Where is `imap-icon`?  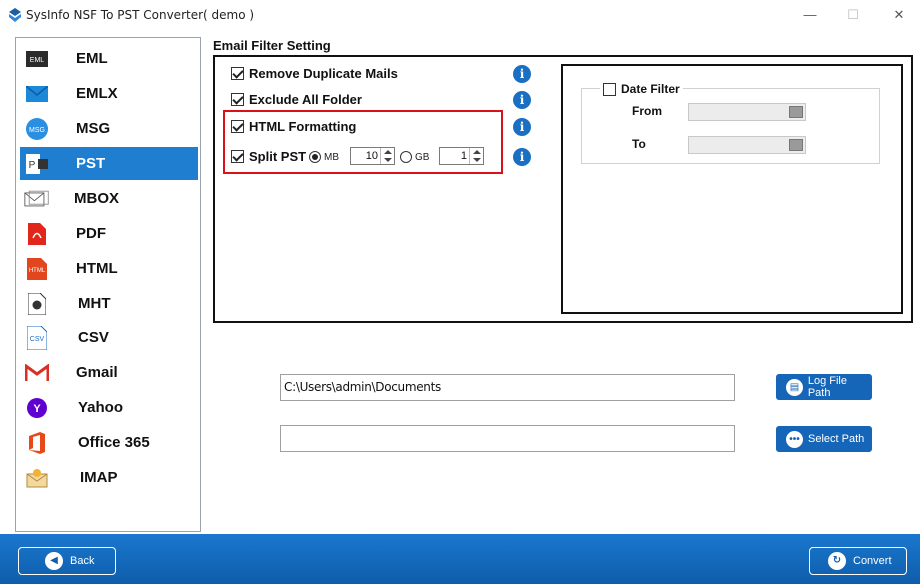 imap-icon is located at coordinates (37, 478).